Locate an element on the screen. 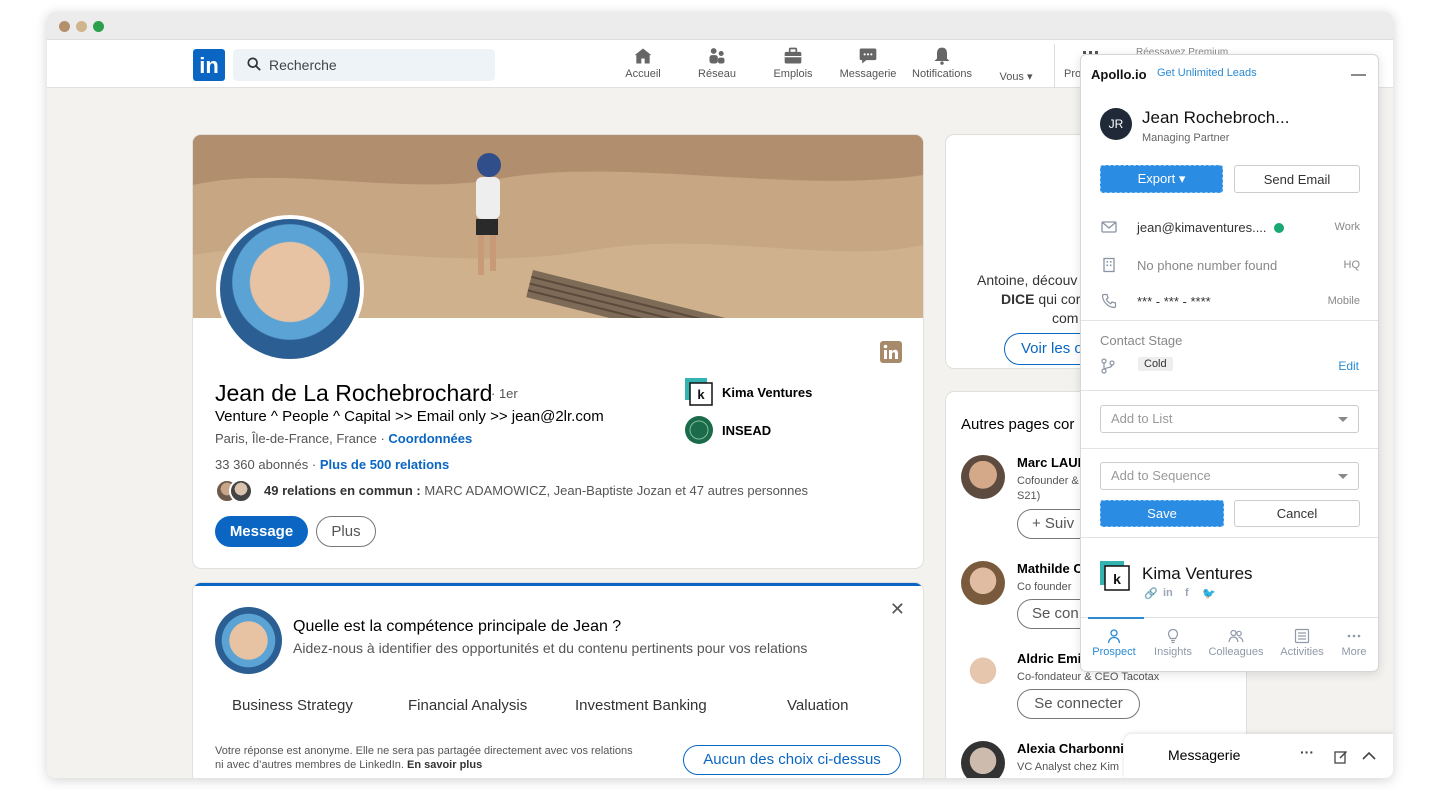  chevron-down-icon is located at coordinates (1343, 419).